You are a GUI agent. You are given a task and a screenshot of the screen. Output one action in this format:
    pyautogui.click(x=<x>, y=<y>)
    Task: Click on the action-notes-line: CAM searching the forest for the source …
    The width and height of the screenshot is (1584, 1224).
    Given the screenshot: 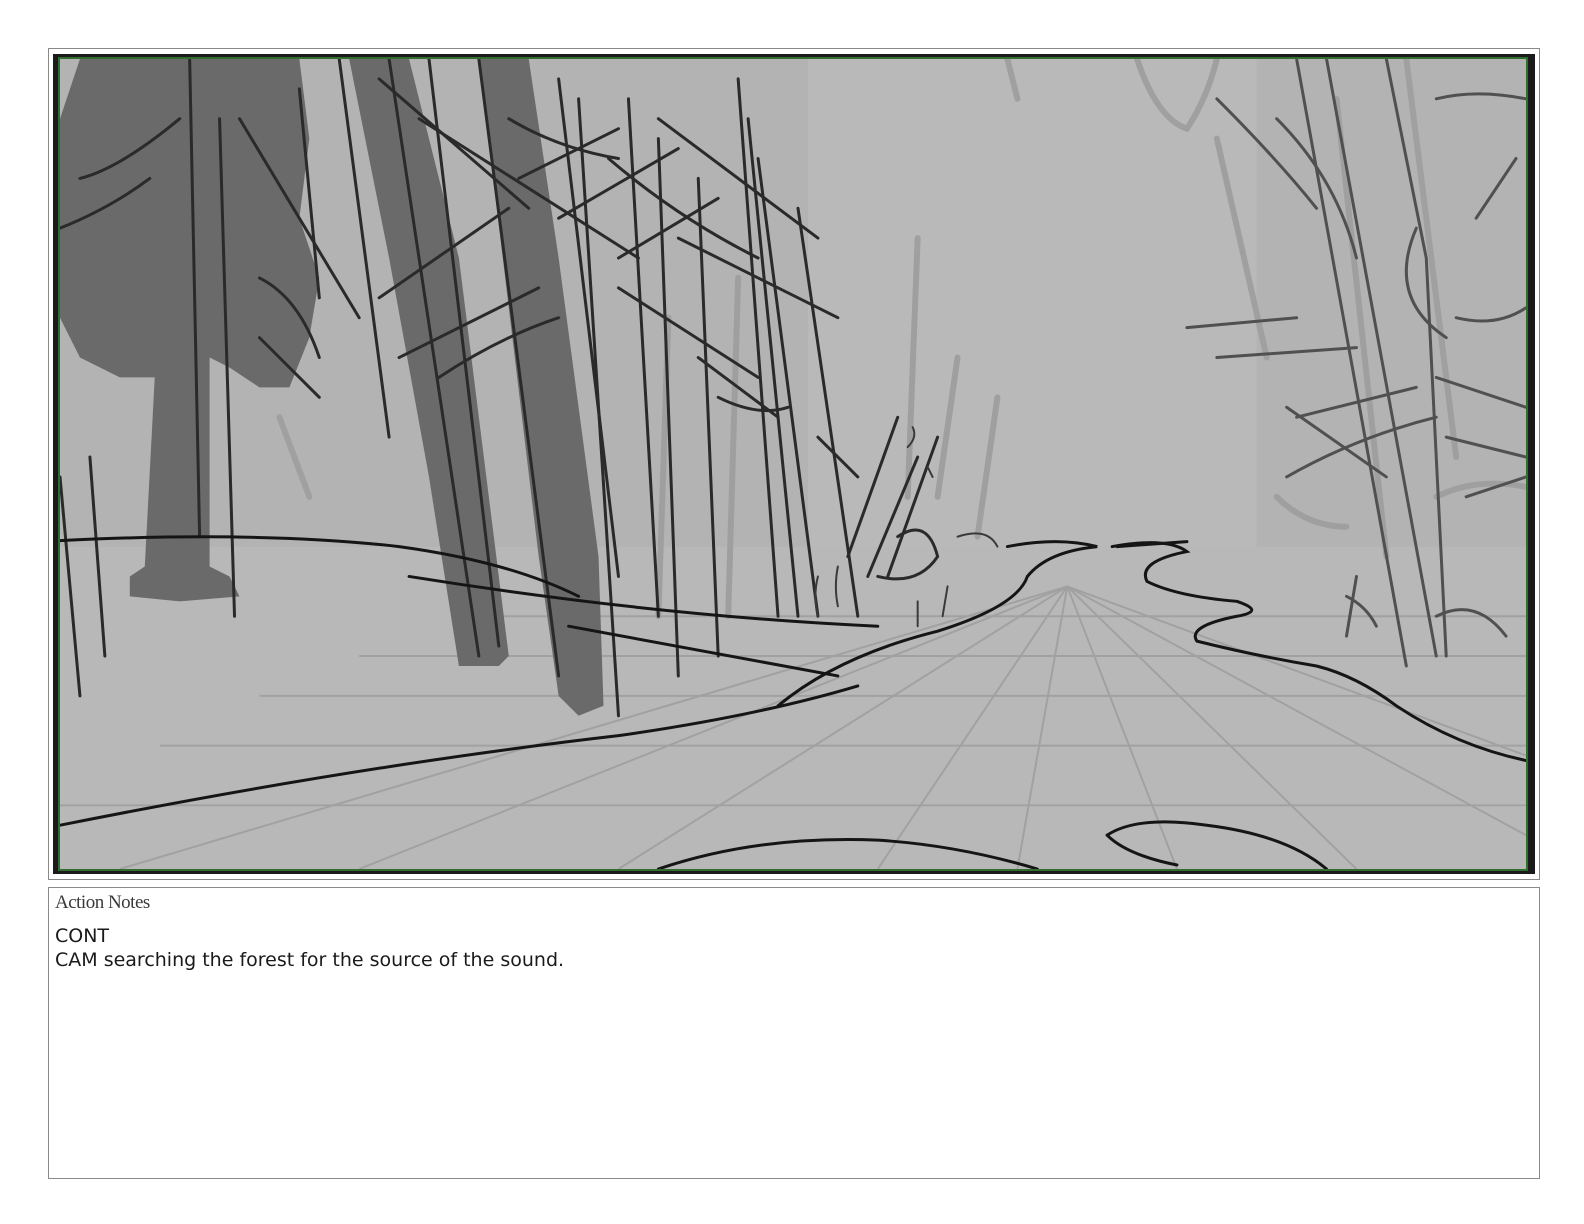 What is the action you would take?
    pyautogui.click(x=310, y=960)
    